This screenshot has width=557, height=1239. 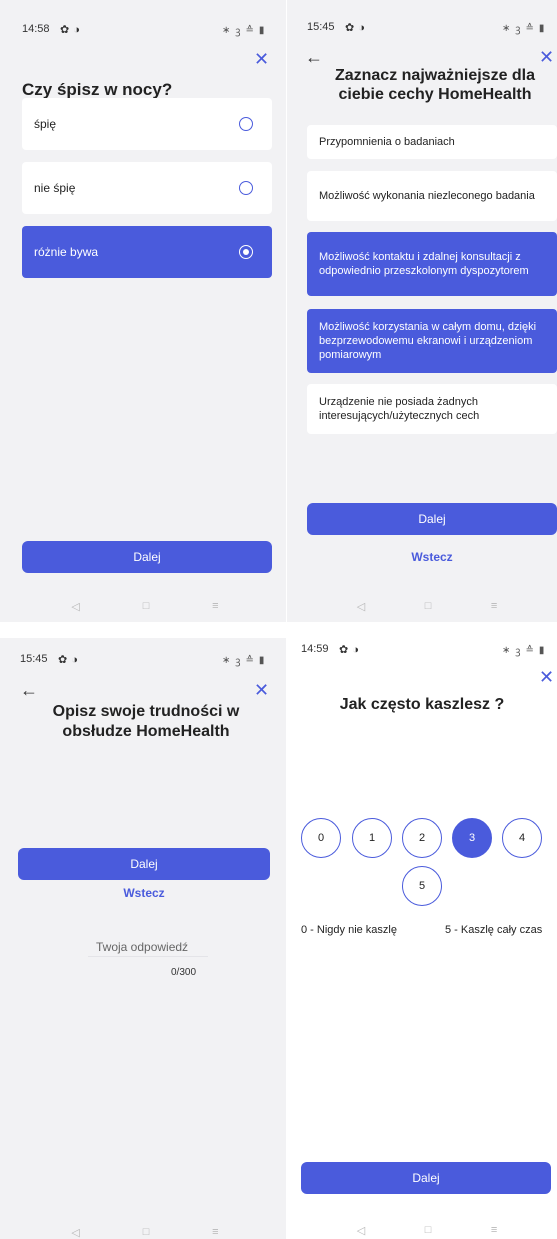 I want to click on status-bar: 14:58 ✿ ◑ ∗ ꝫ ≙ ▮, so click(x=143, y=33).